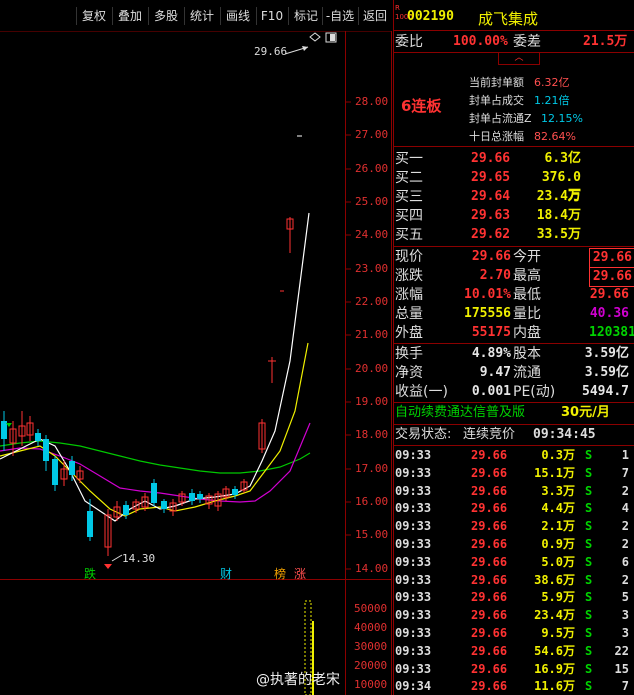 This screenshot has width=634, height=695. Describe the element at coordinates (513, 633) in the screenshot. I see `tick-row: 09:33 29.66 9.5万 S 3` at that location.